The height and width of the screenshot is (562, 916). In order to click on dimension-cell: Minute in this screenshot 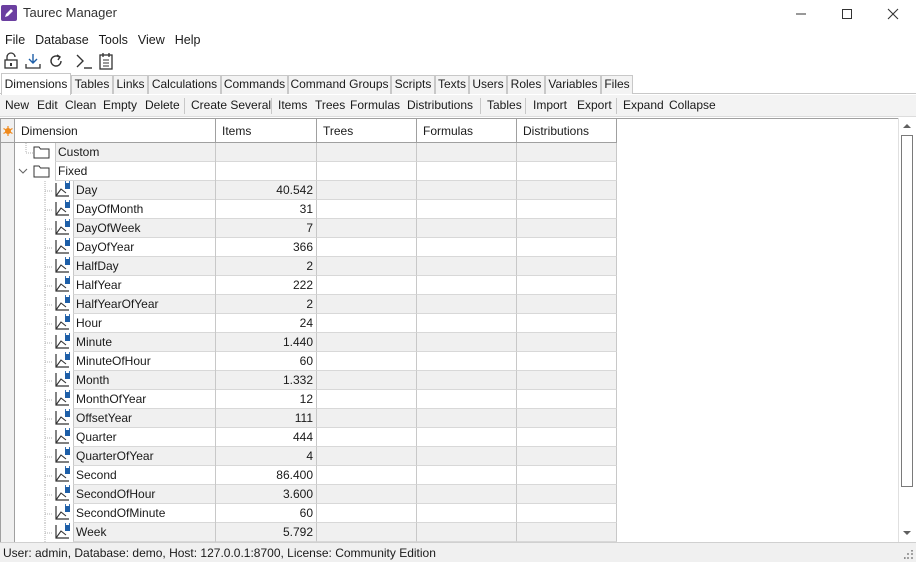, I will do `click(115, 342)`.